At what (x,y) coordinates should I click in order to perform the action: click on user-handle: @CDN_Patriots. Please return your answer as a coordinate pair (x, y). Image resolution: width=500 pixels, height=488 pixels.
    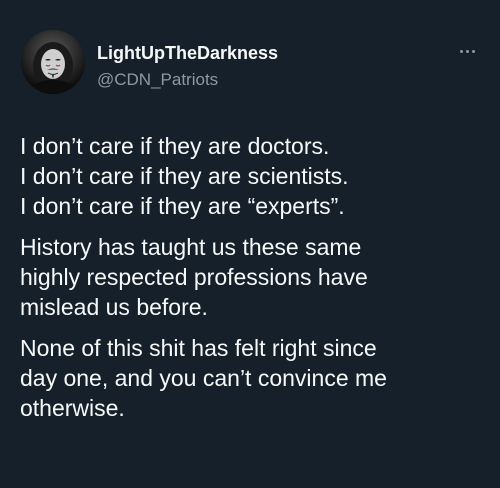
    Looking at the image, I should click on (157, 80).